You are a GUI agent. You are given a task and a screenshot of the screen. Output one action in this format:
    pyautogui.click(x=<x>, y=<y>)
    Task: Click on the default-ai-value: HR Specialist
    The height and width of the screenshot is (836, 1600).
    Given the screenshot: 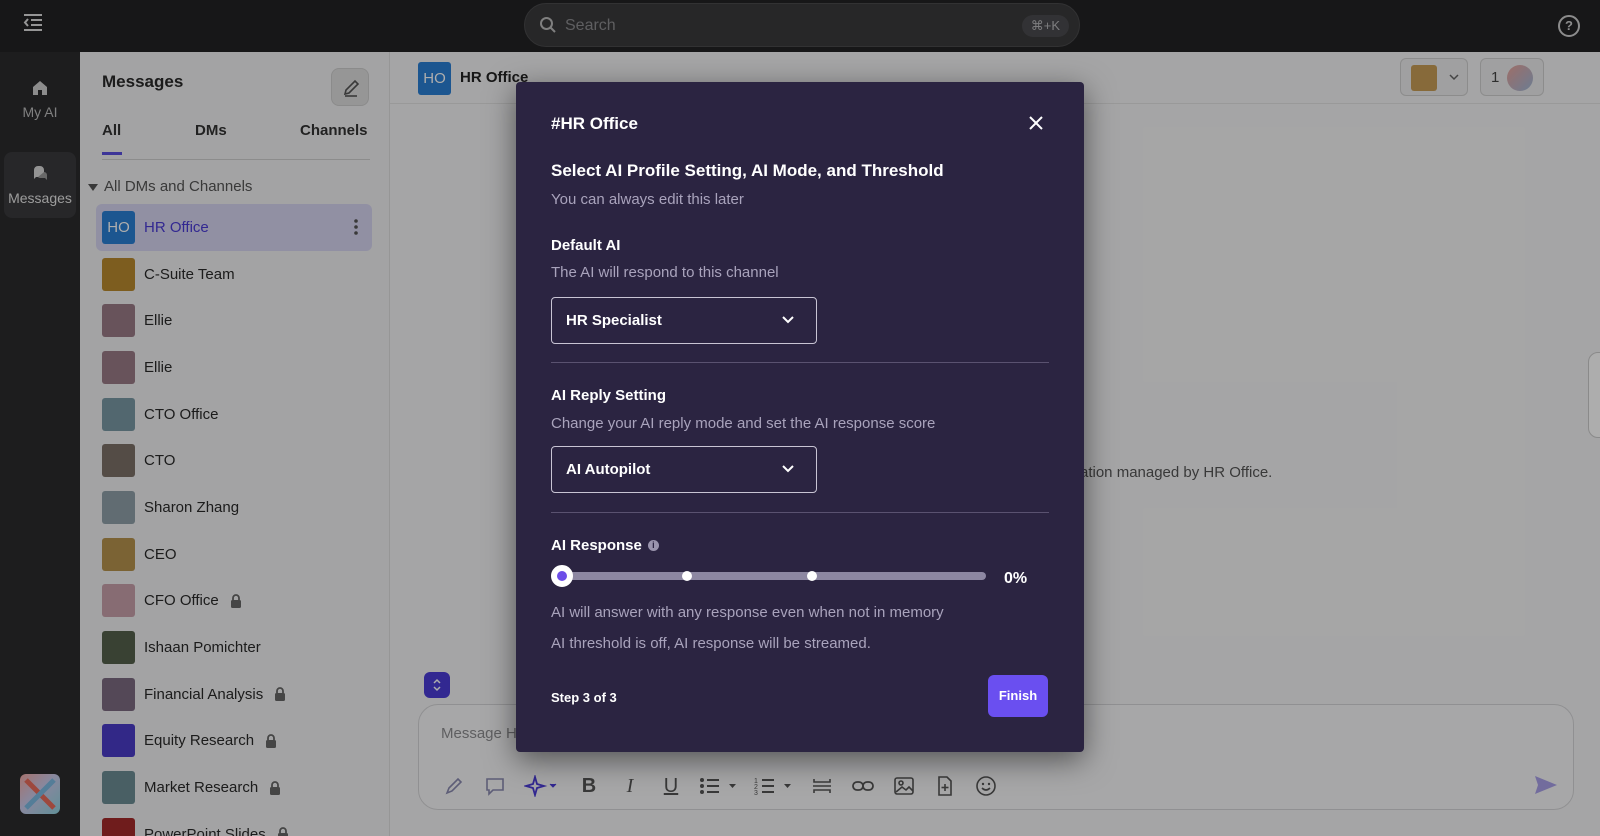 What is the action you would take?
    pyautogui.click(x=614, y=320)
    